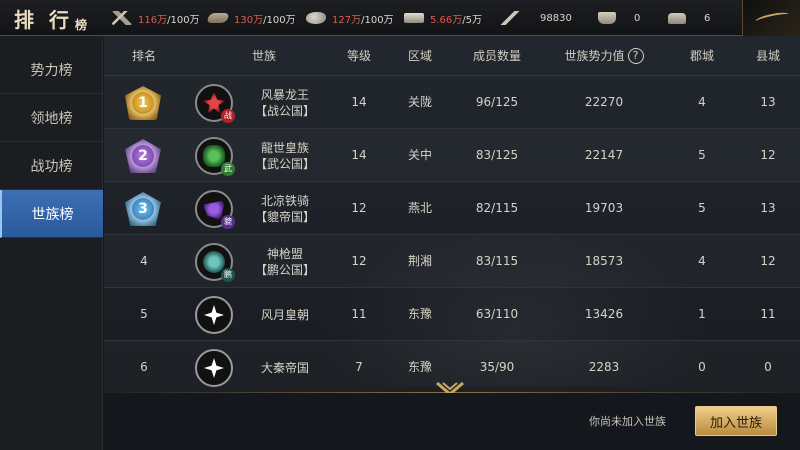  What do you see at coordinates (452, 421) in the screenshot?
I see `footer-bar: 你尚未加入世族 加入世族` at bounding box center [452, 421].